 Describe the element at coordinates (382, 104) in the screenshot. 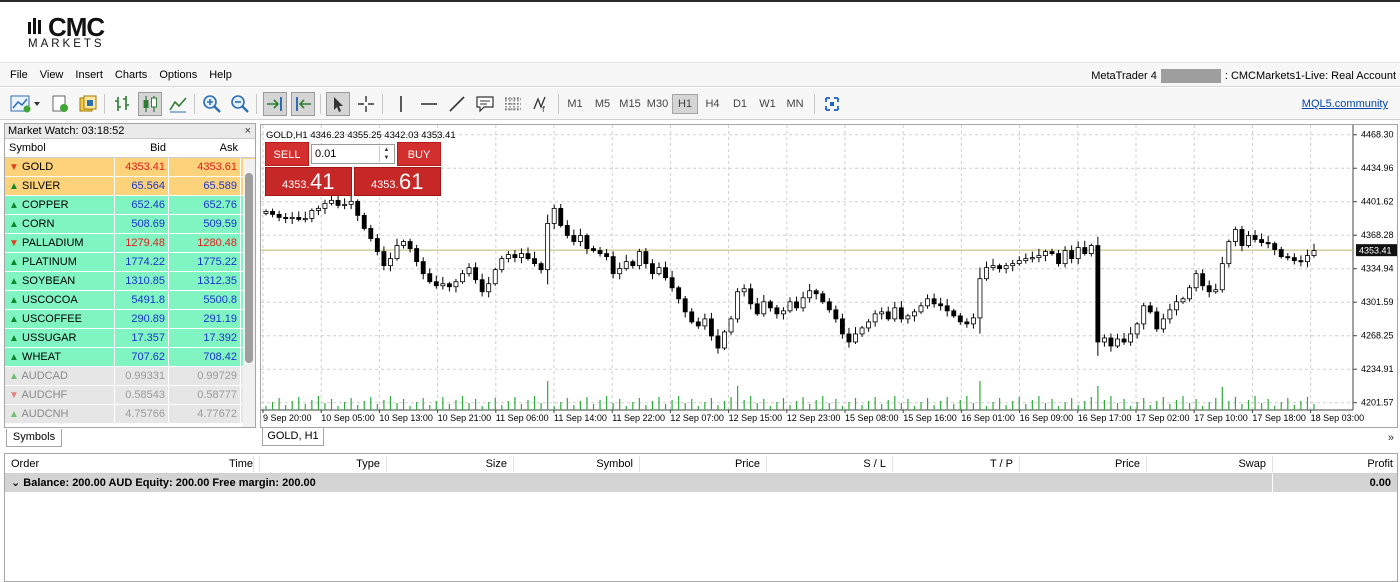

I see `toolbar-separator` at that location.